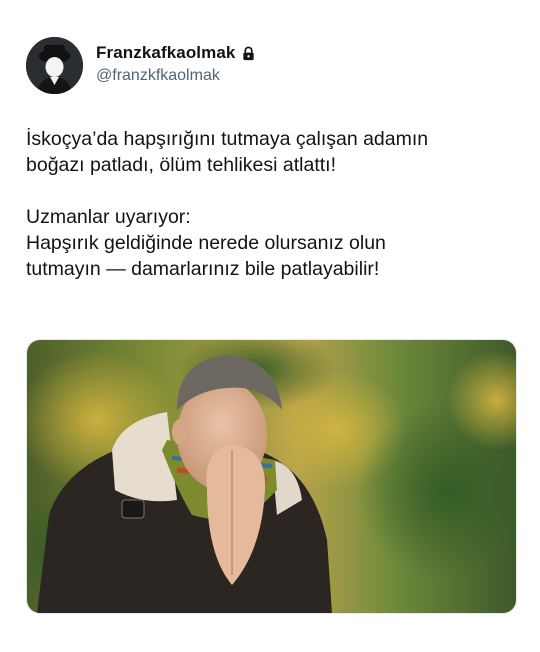 The width and height of the screenshot is (540, 652). I want to click on author-name-row: Franzkafkaolmak, so click(176, 53).